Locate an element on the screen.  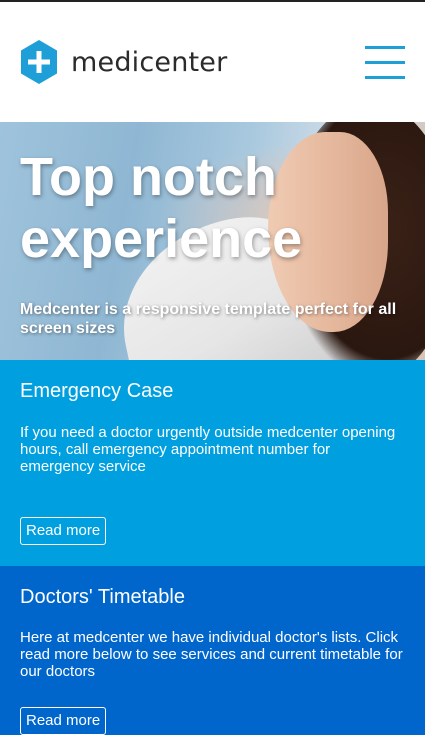
hero-title: Top notch experience is located at coordinates (161, 208).